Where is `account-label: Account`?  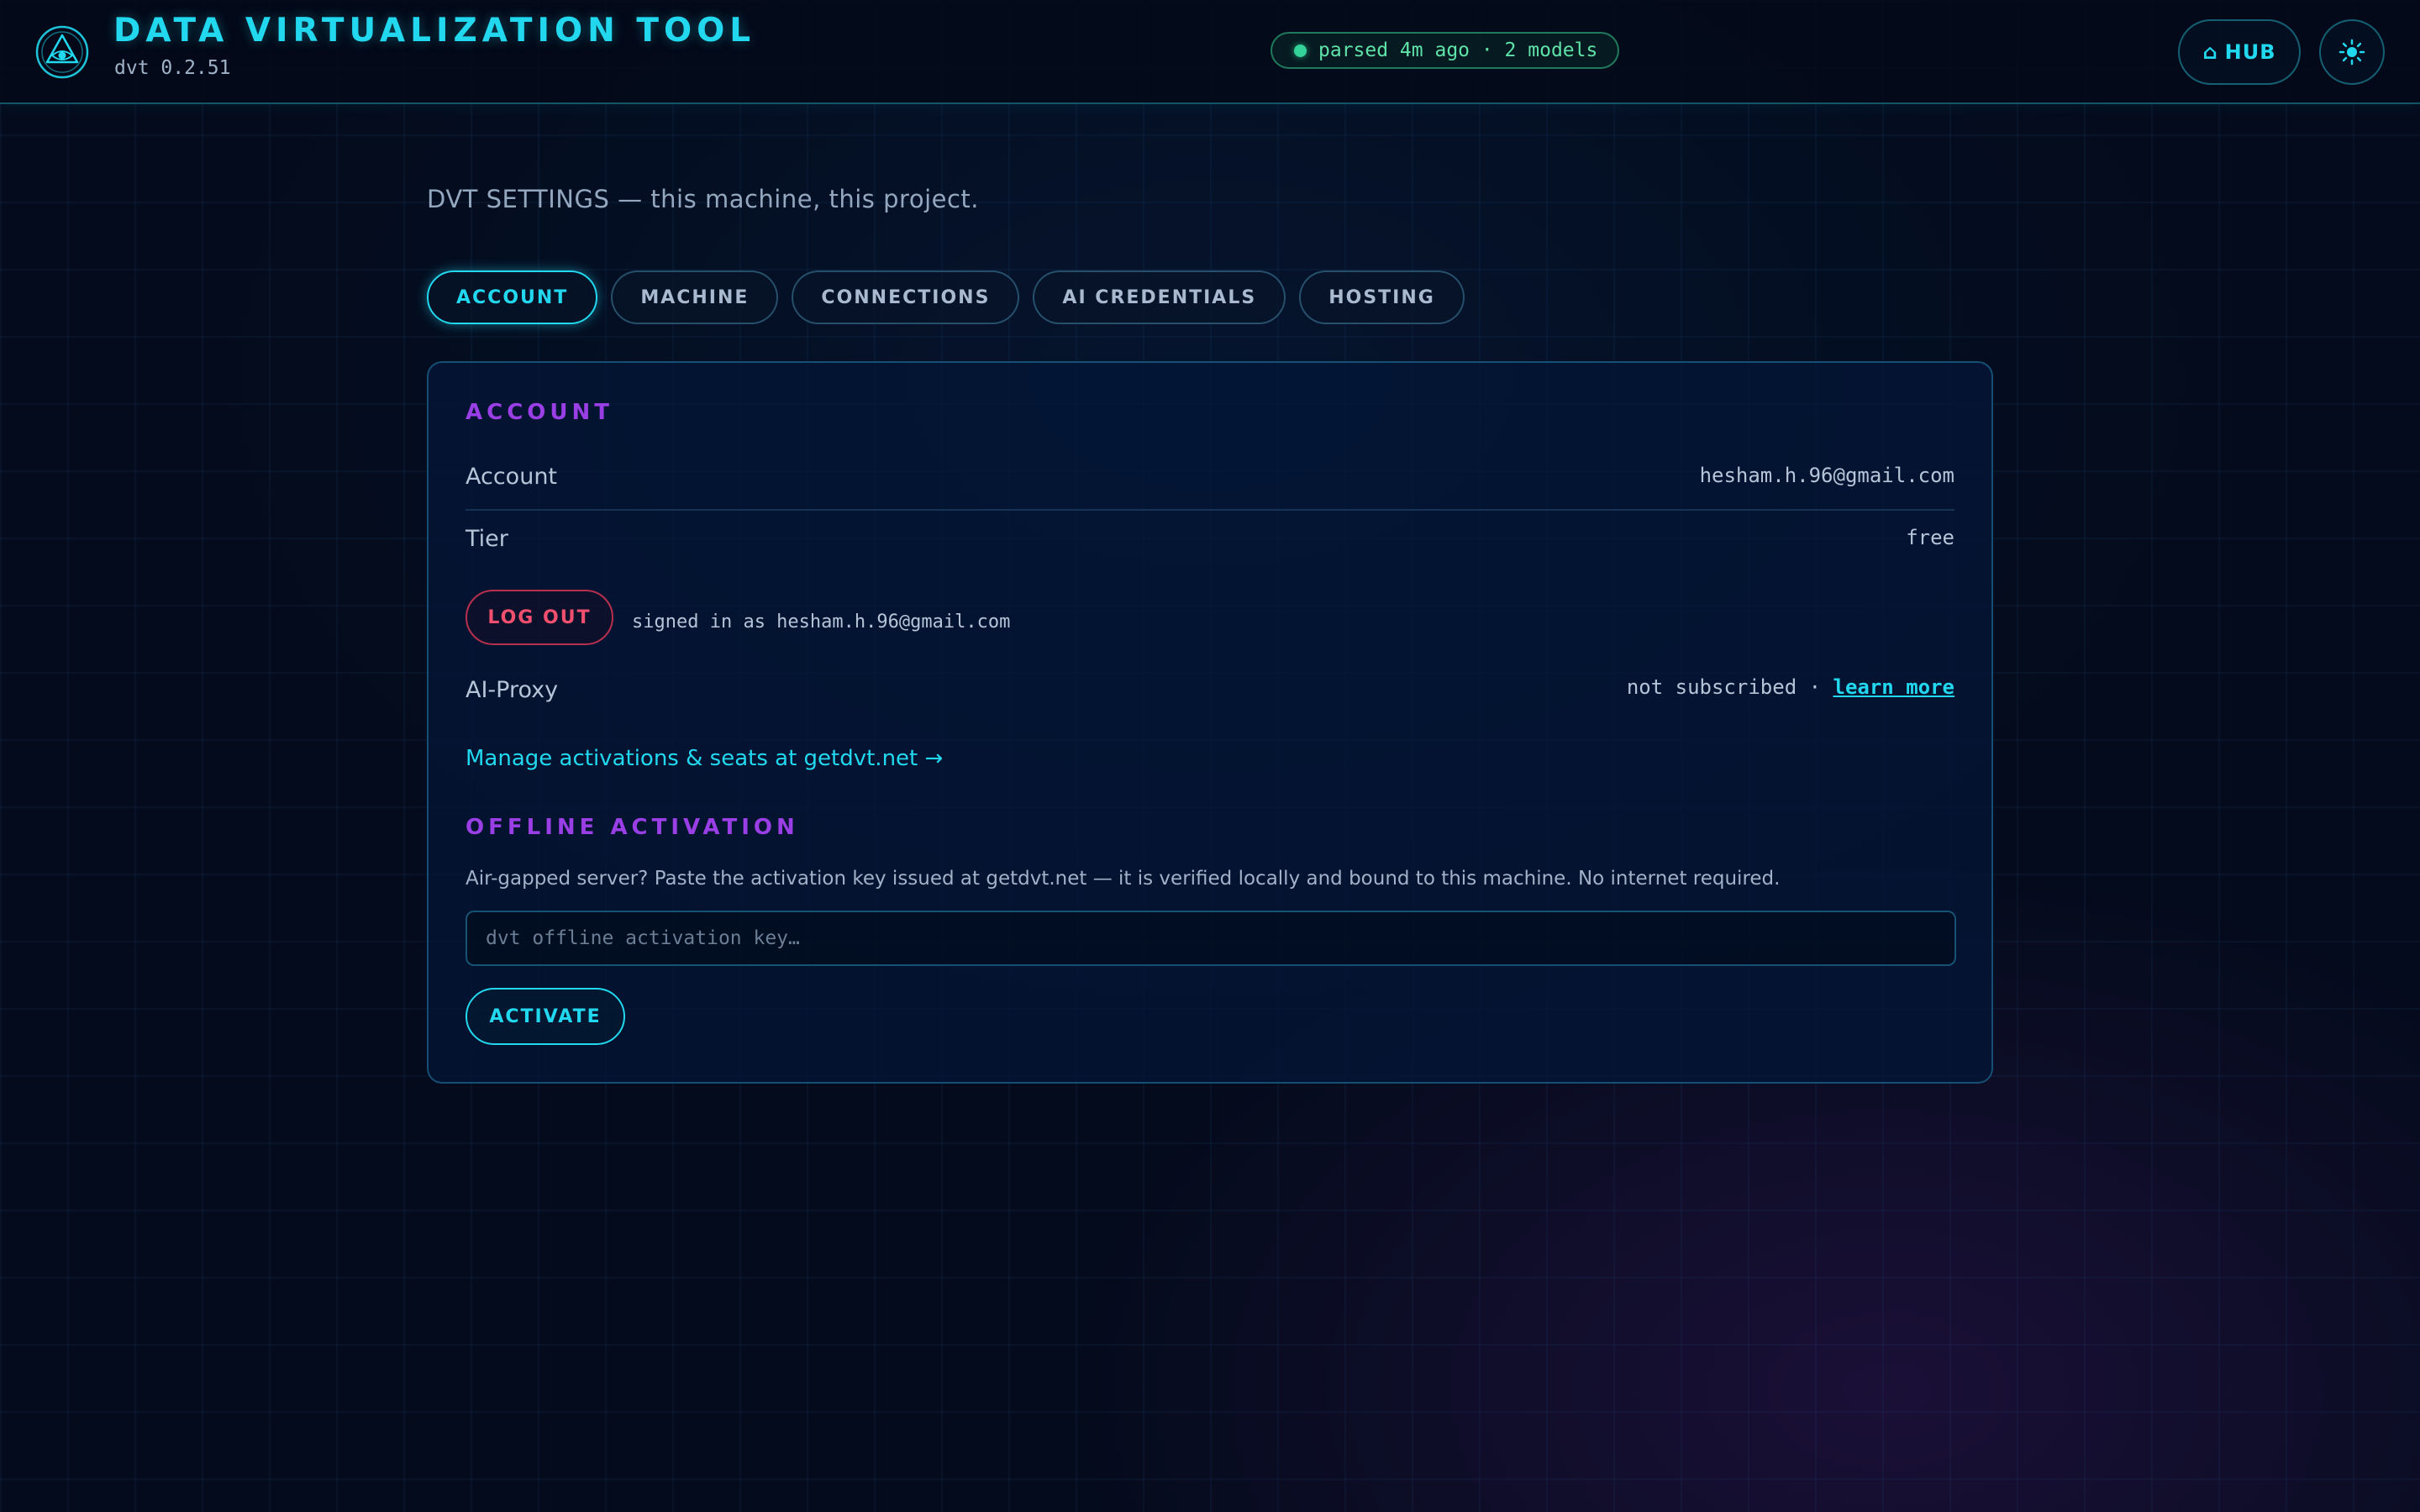 account-label: Account is located at coordinates (512, 477).